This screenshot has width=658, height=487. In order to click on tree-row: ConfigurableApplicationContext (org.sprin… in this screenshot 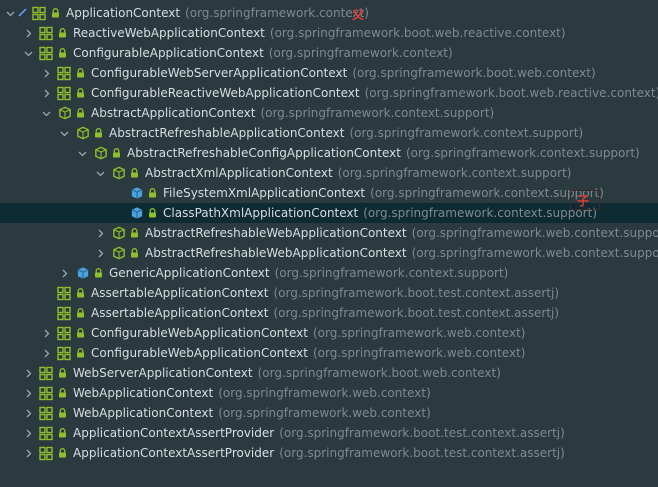, I will do `click(329, 53)`.